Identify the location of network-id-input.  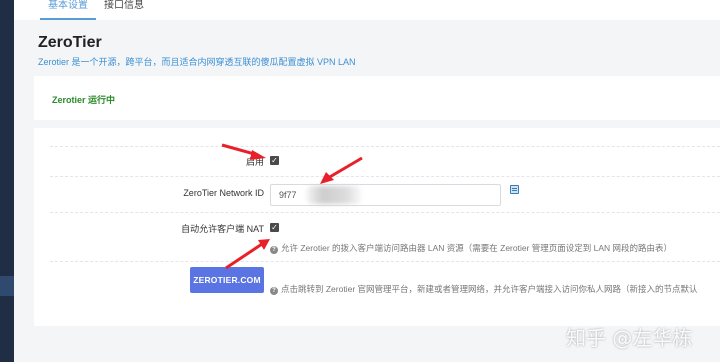
(385, 195).